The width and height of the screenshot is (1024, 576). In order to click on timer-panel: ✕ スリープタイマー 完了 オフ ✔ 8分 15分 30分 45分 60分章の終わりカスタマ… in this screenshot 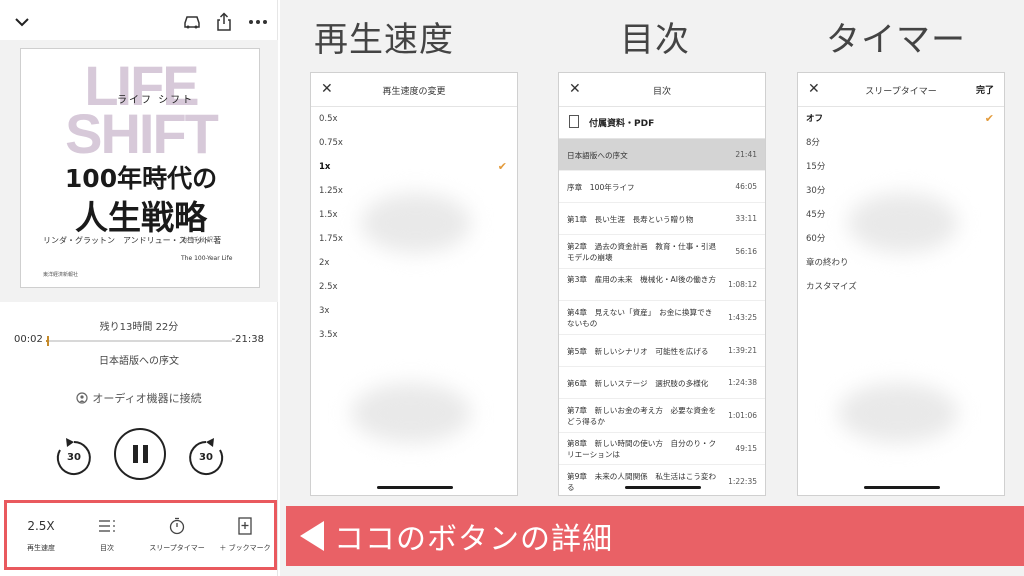, I will do `click(901, 284)`.